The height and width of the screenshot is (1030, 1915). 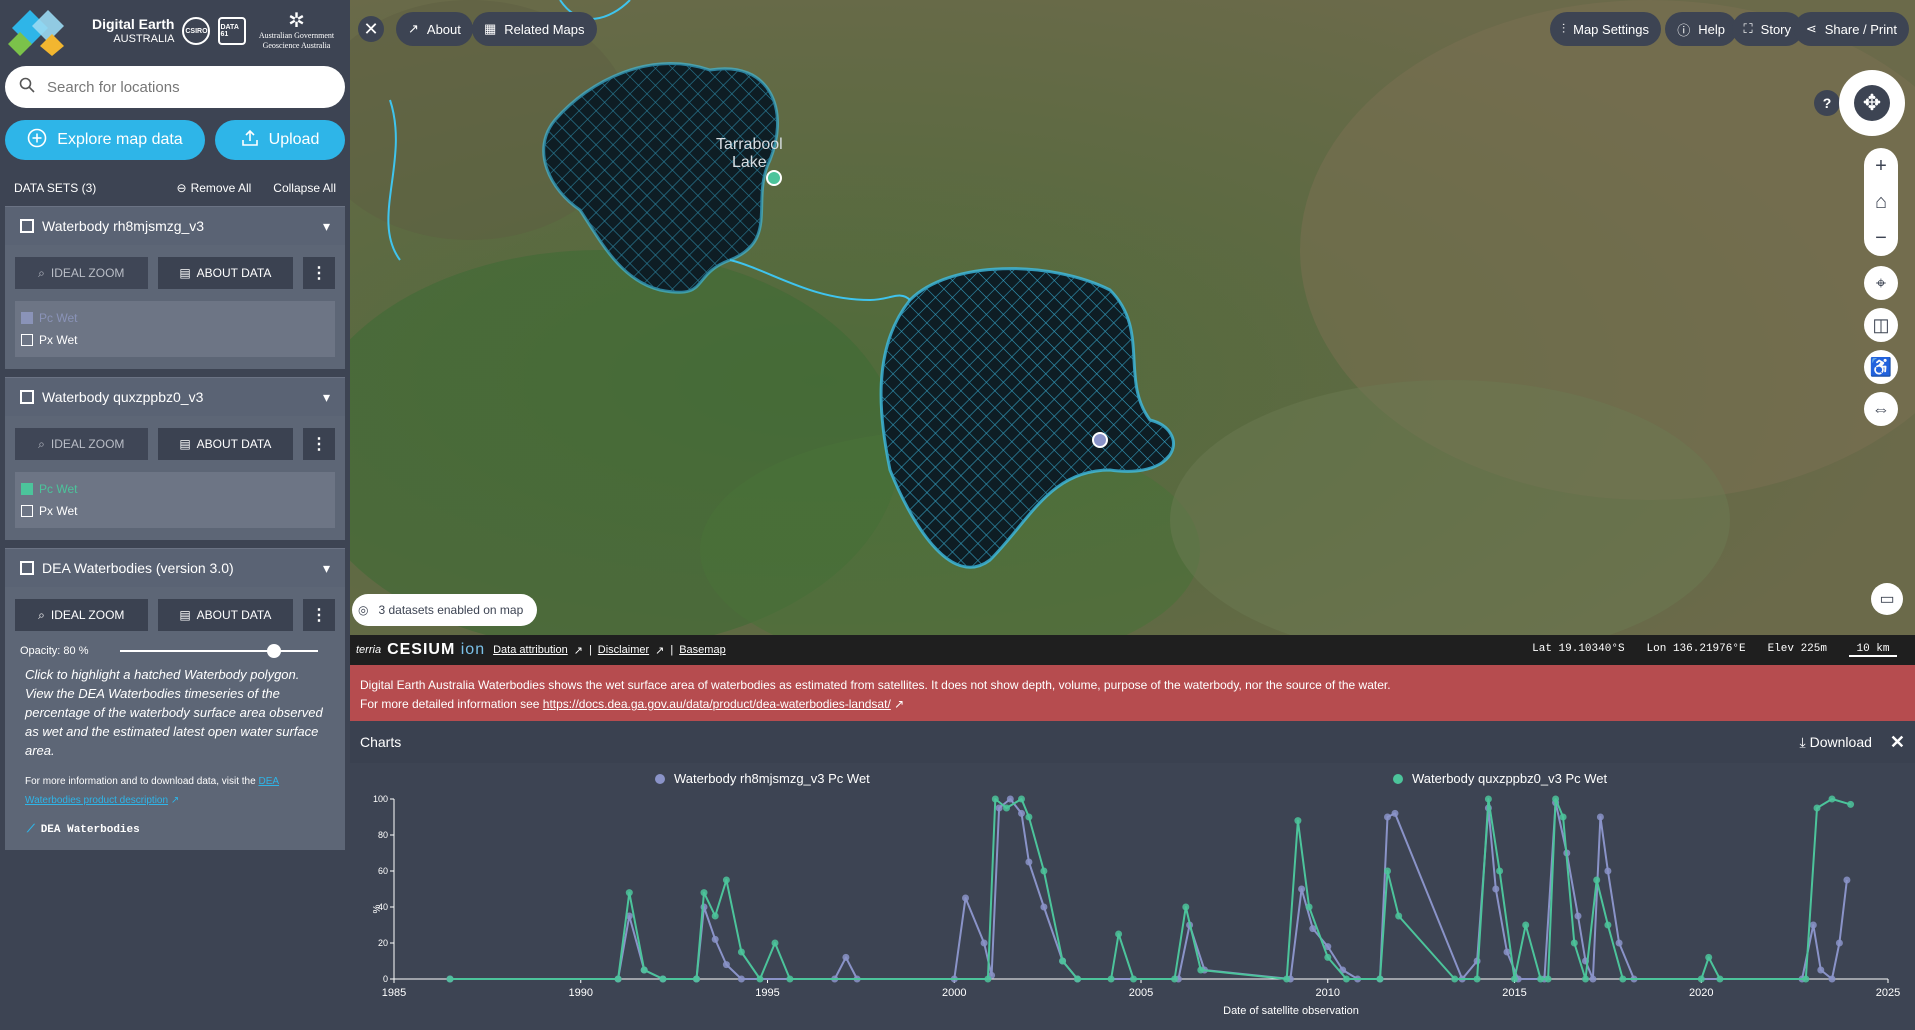 I want to click on home-icon: ⌂, so click(x=1881, y=202).